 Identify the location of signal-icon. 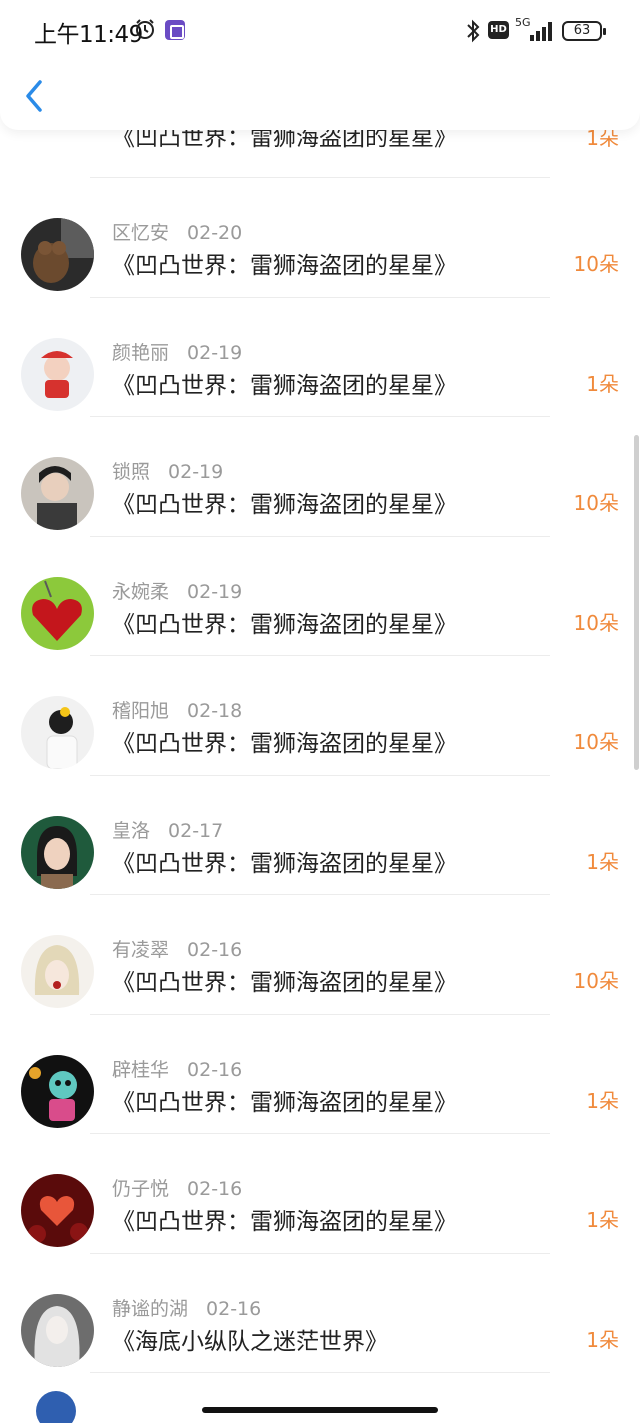
(541, 31).